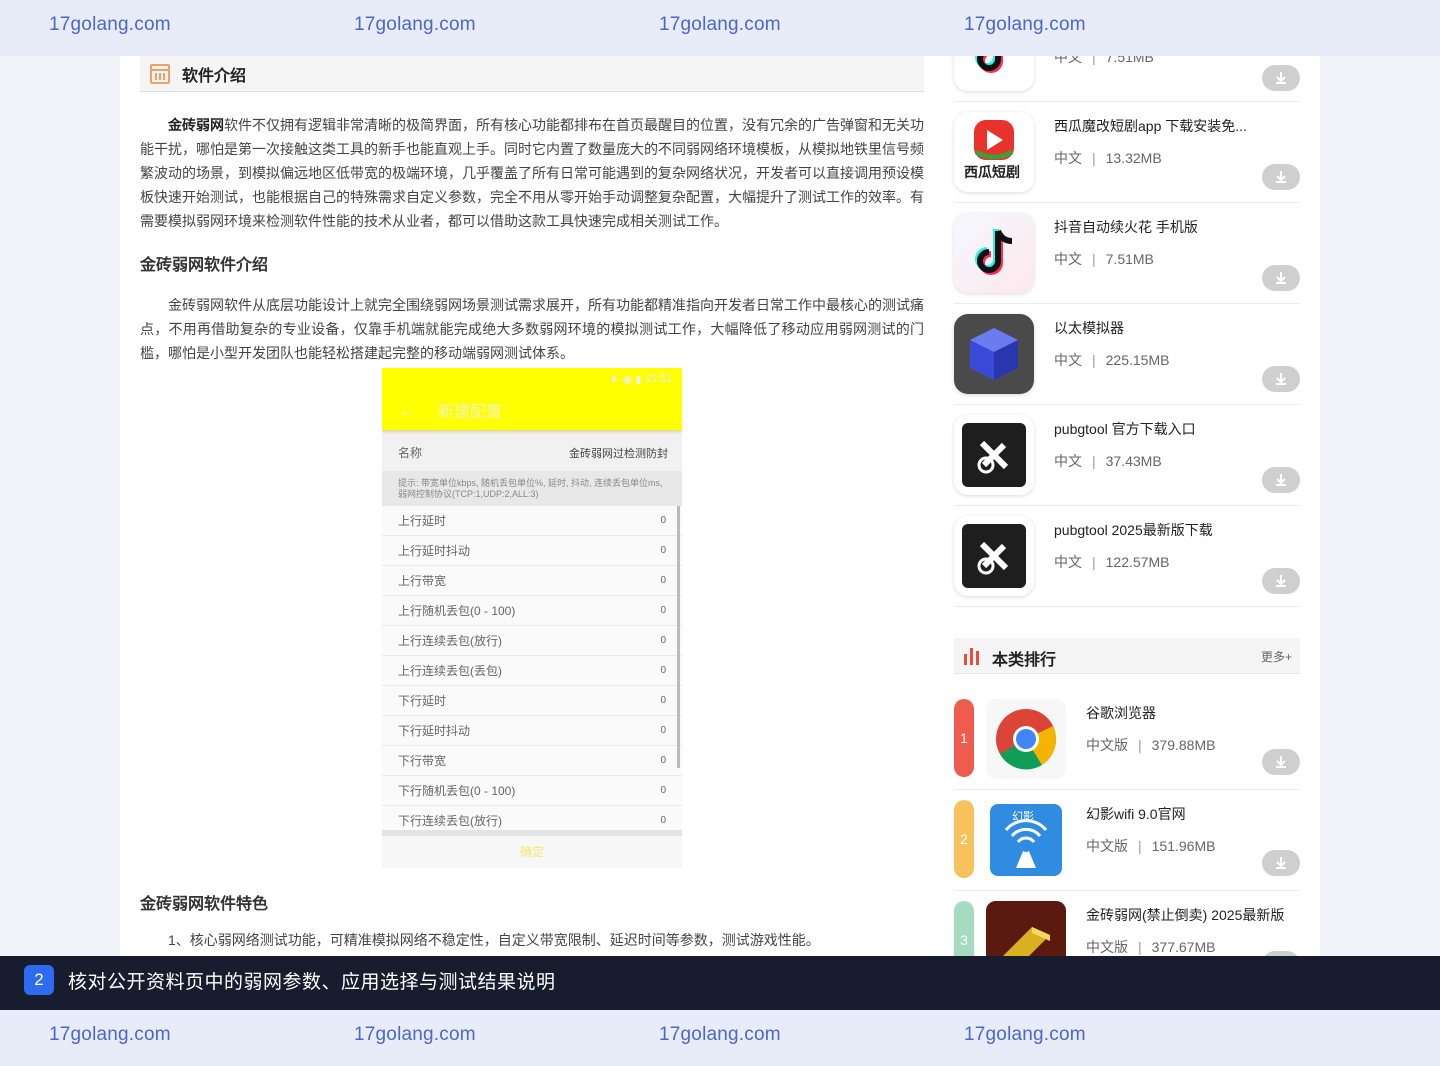 Image resolution: width=1440 pixels, height=1066 pixels. I want to click on xigua-icon-text: 西瓜短剧, so click(992, 172).